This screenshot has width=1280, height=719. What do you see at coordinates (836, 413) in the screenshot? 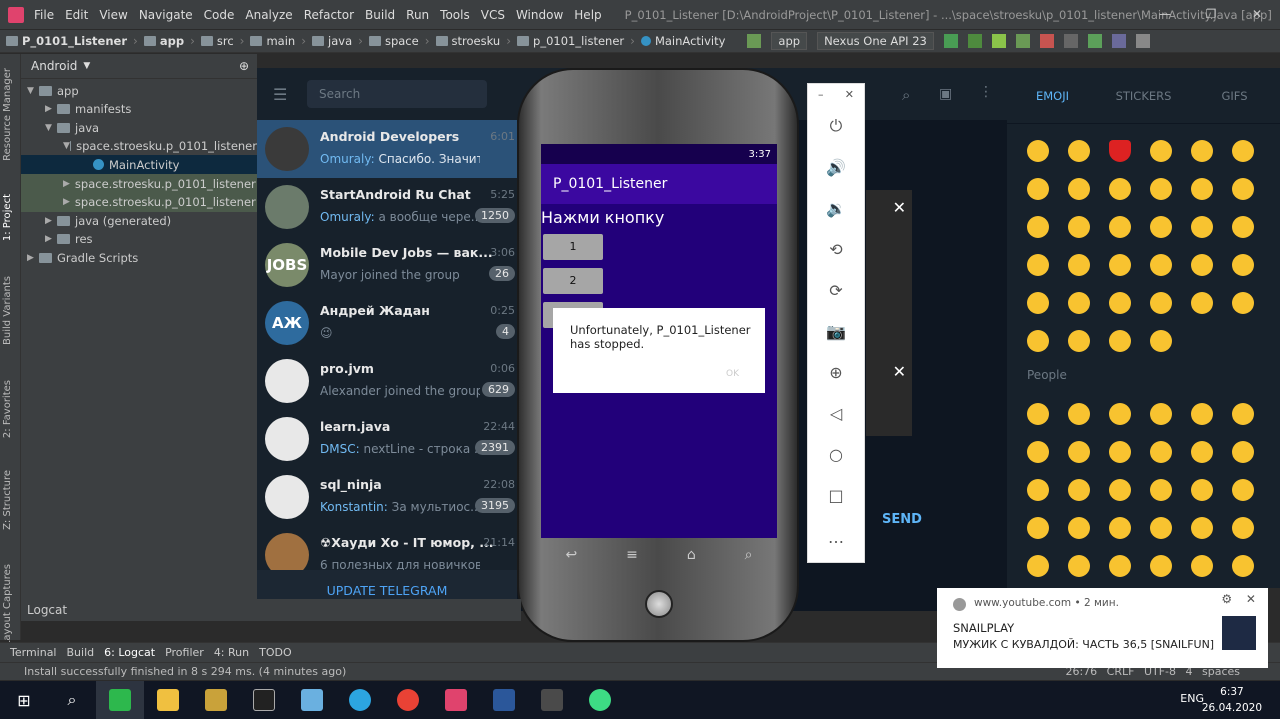
I see `back-icon: ◁` at bounding box center [836, 413].